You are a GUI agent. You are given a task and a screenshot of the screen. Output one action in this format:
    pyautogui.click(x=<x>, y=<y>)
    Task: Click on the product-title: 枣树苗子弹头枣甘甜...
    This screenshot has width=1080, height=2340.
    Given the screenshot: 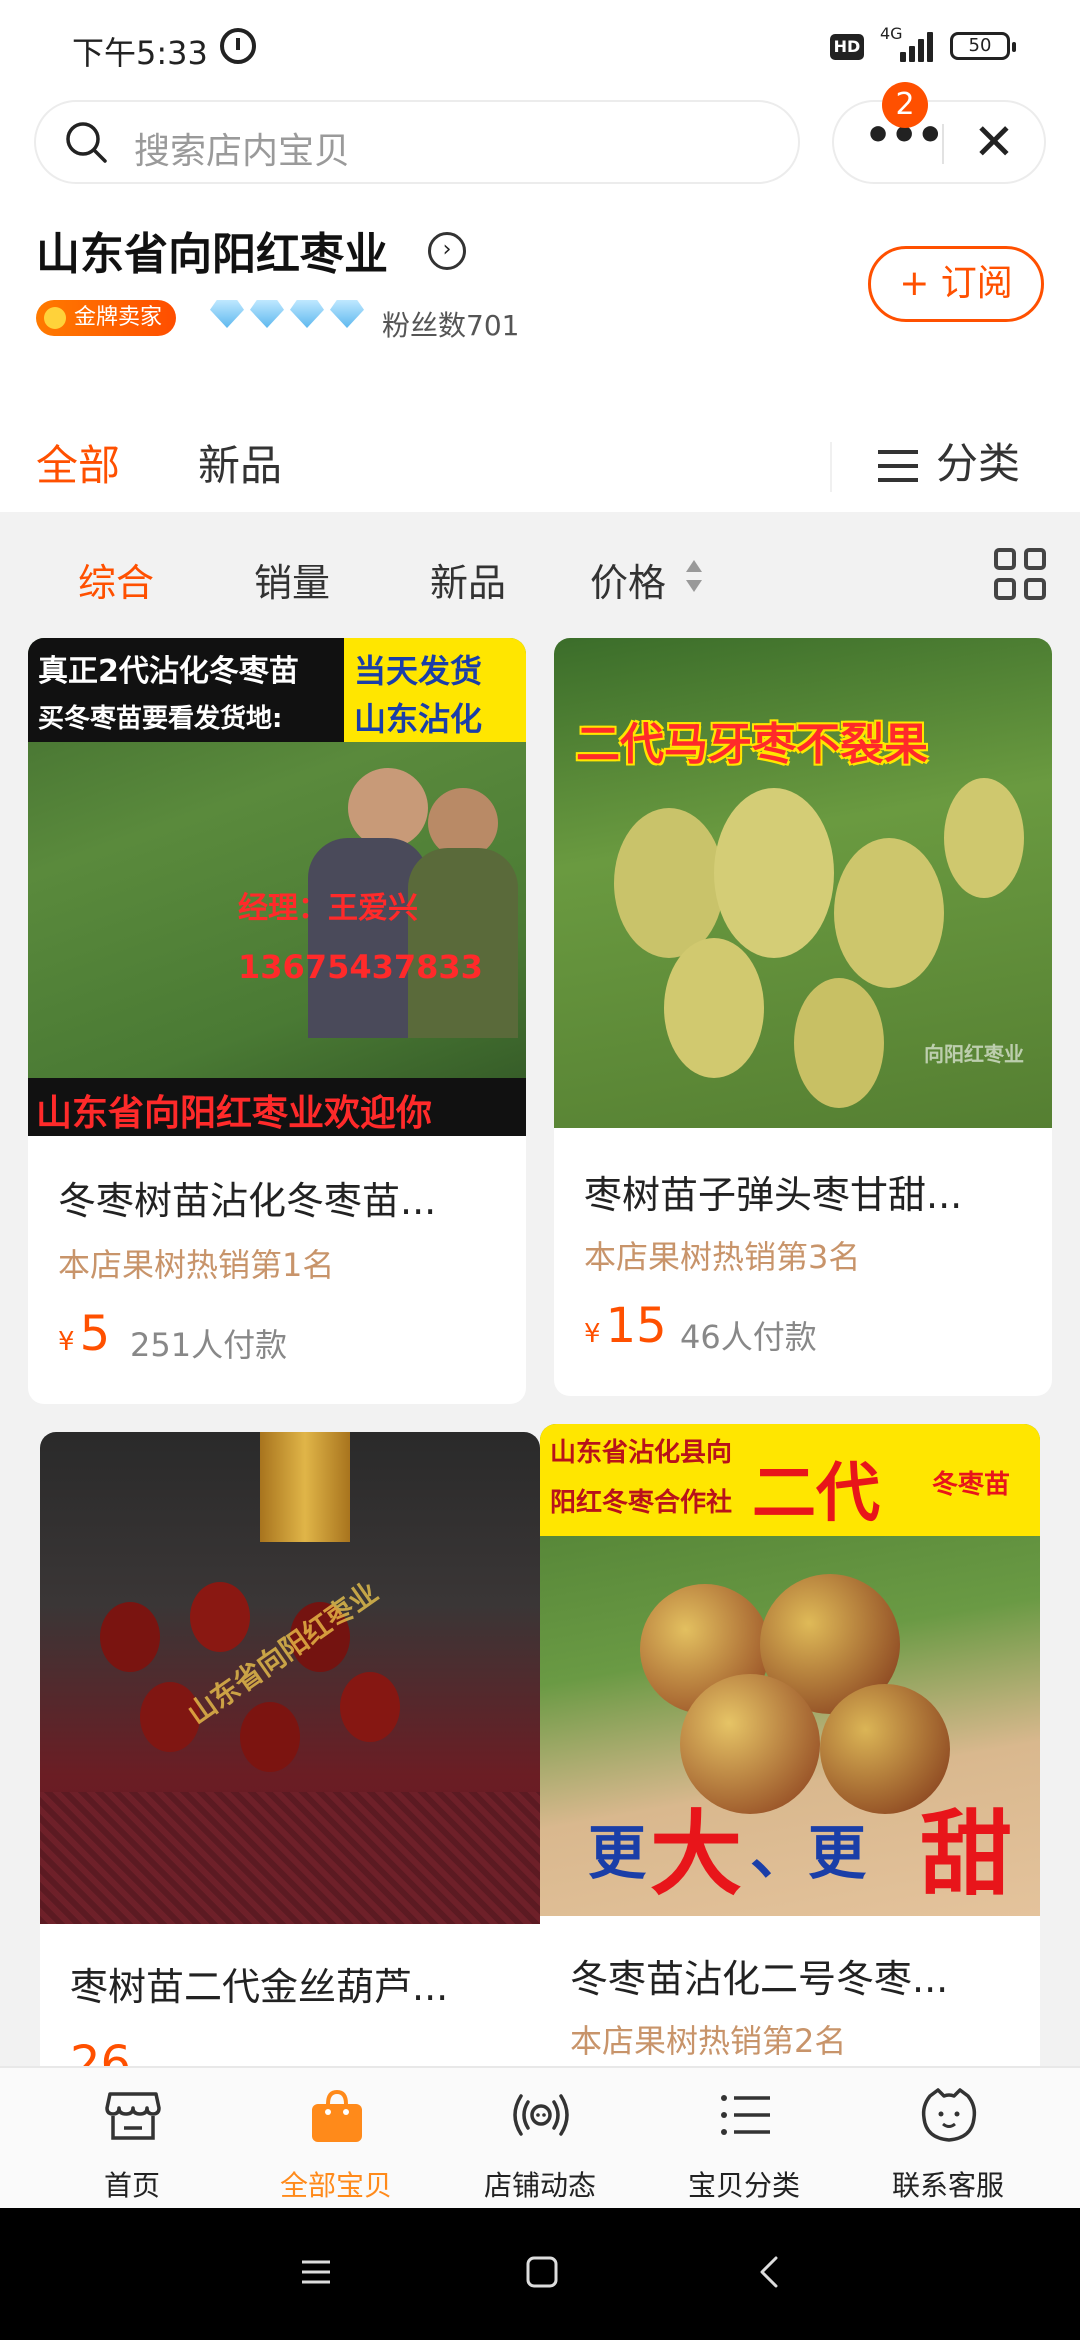 What is the action you would take?
    pyautogui.click(x=804, y=1191)
    